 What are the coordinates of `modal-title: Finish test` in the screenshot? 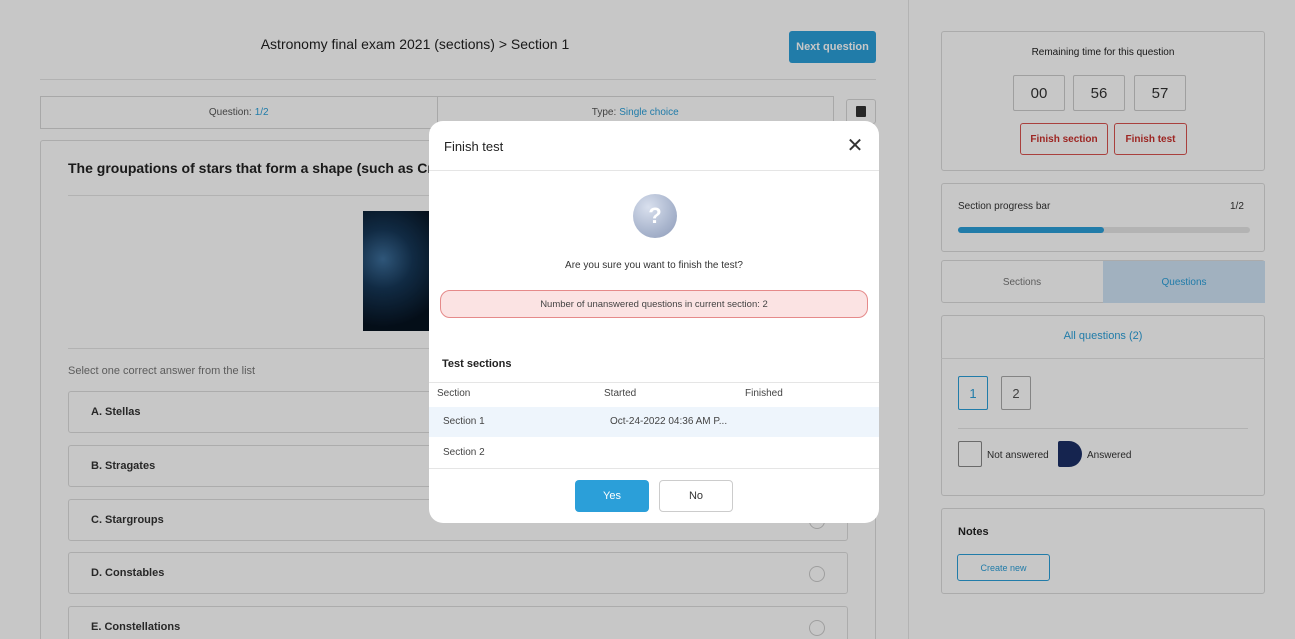 It's located at (474, 146).